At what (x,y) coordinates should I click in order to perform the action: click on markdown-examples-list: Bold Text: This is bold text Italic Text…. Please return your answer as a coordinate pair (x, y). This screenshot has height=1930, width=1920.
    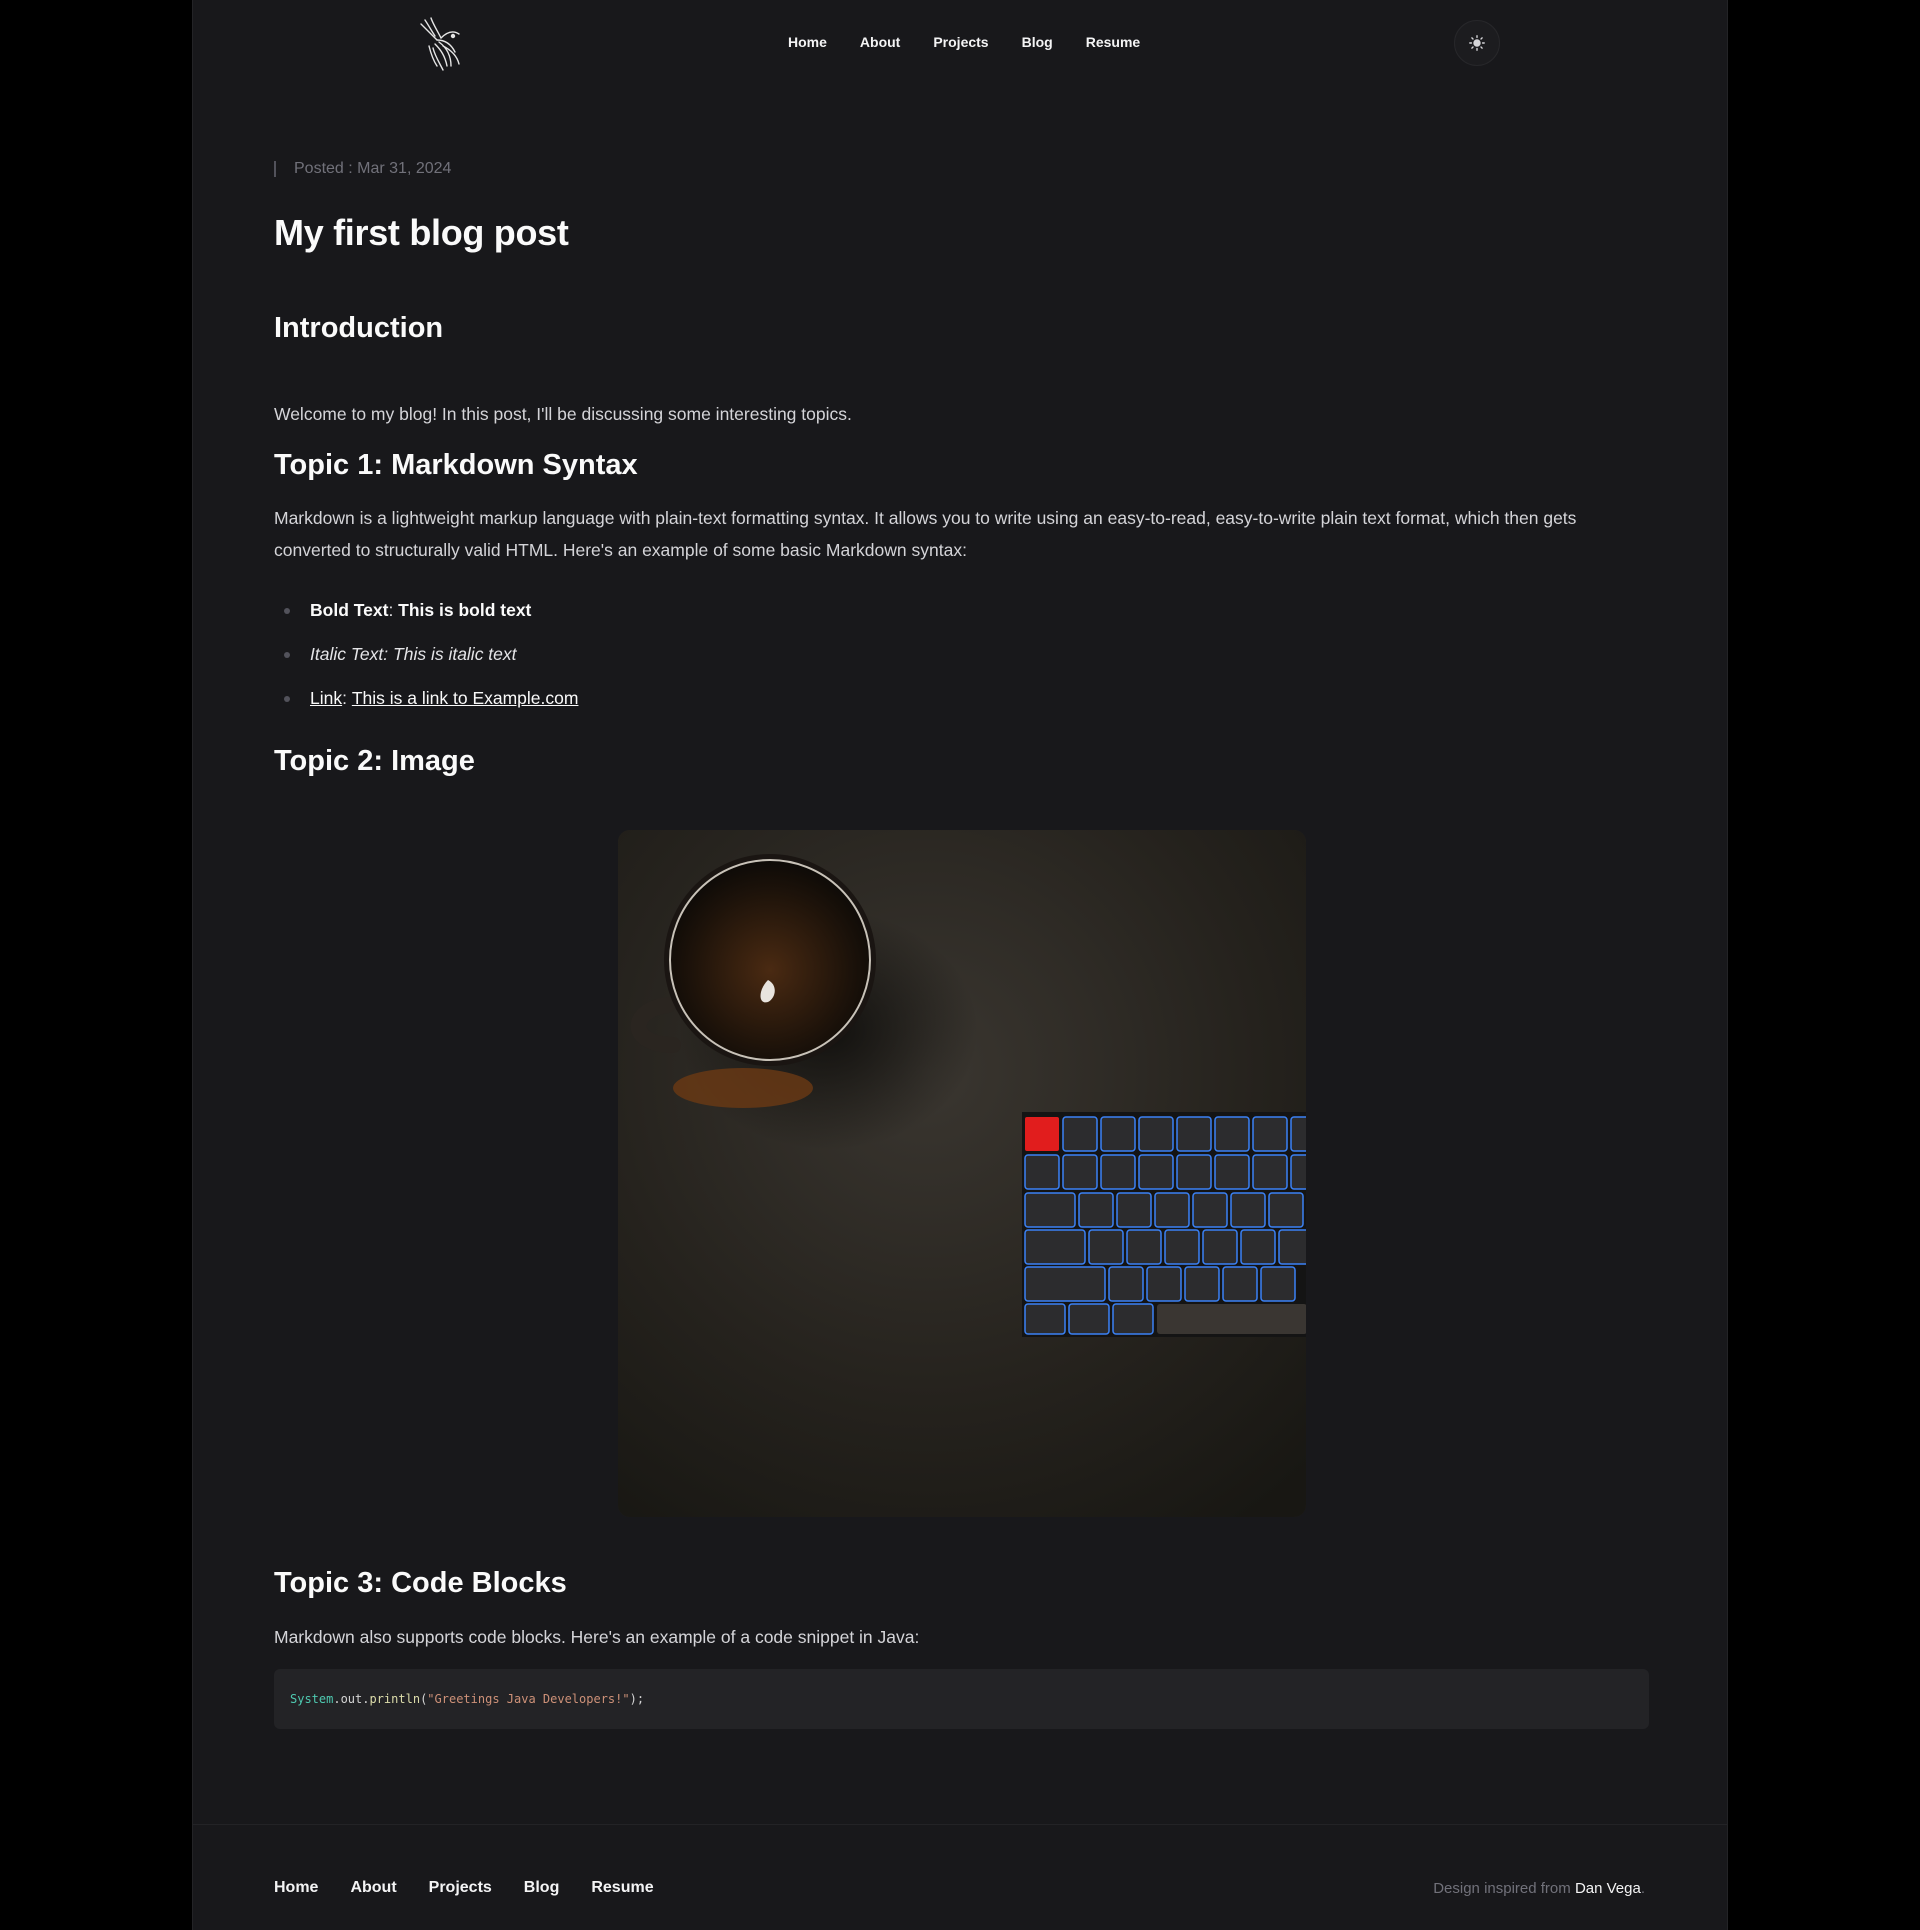
    Looking at the image, I should click on (426, 660).